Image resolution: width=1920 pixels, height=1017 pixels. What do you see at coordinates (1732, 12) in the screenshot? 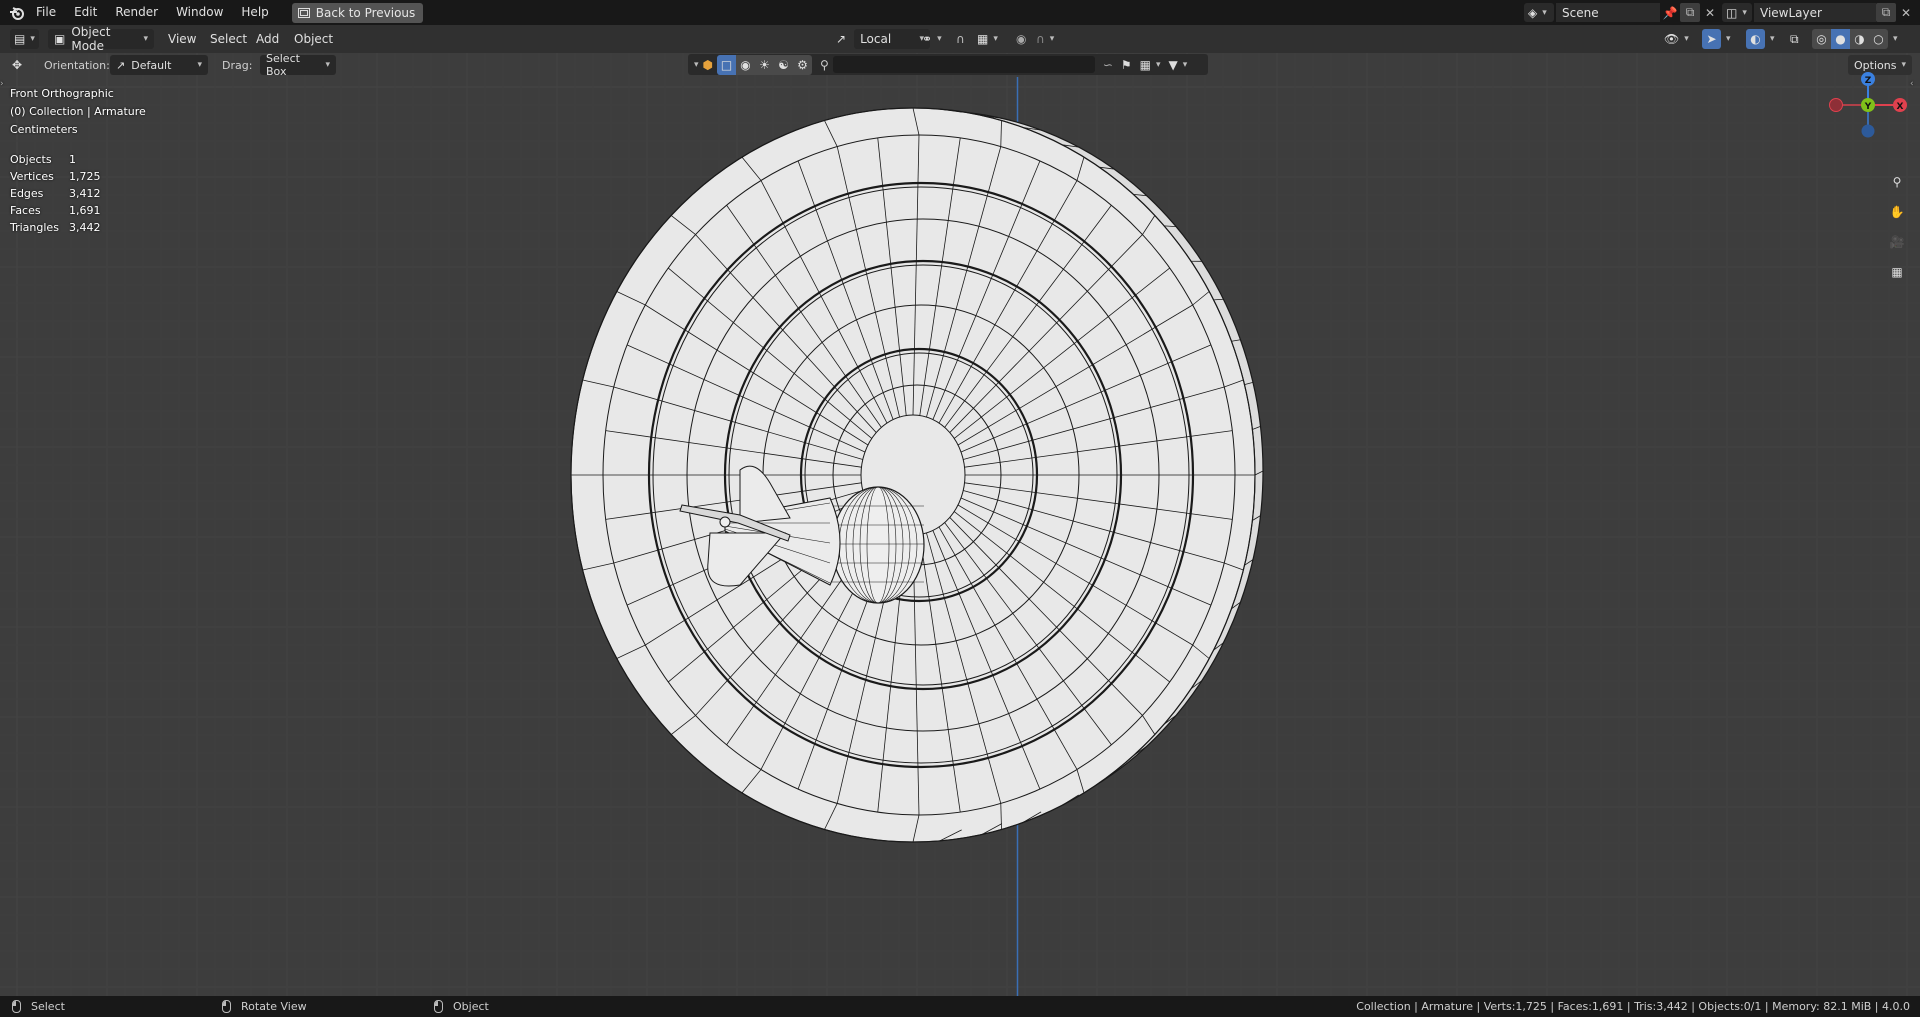
I see `view-layer-icon: ◫` at bounding box center [1732, 12].